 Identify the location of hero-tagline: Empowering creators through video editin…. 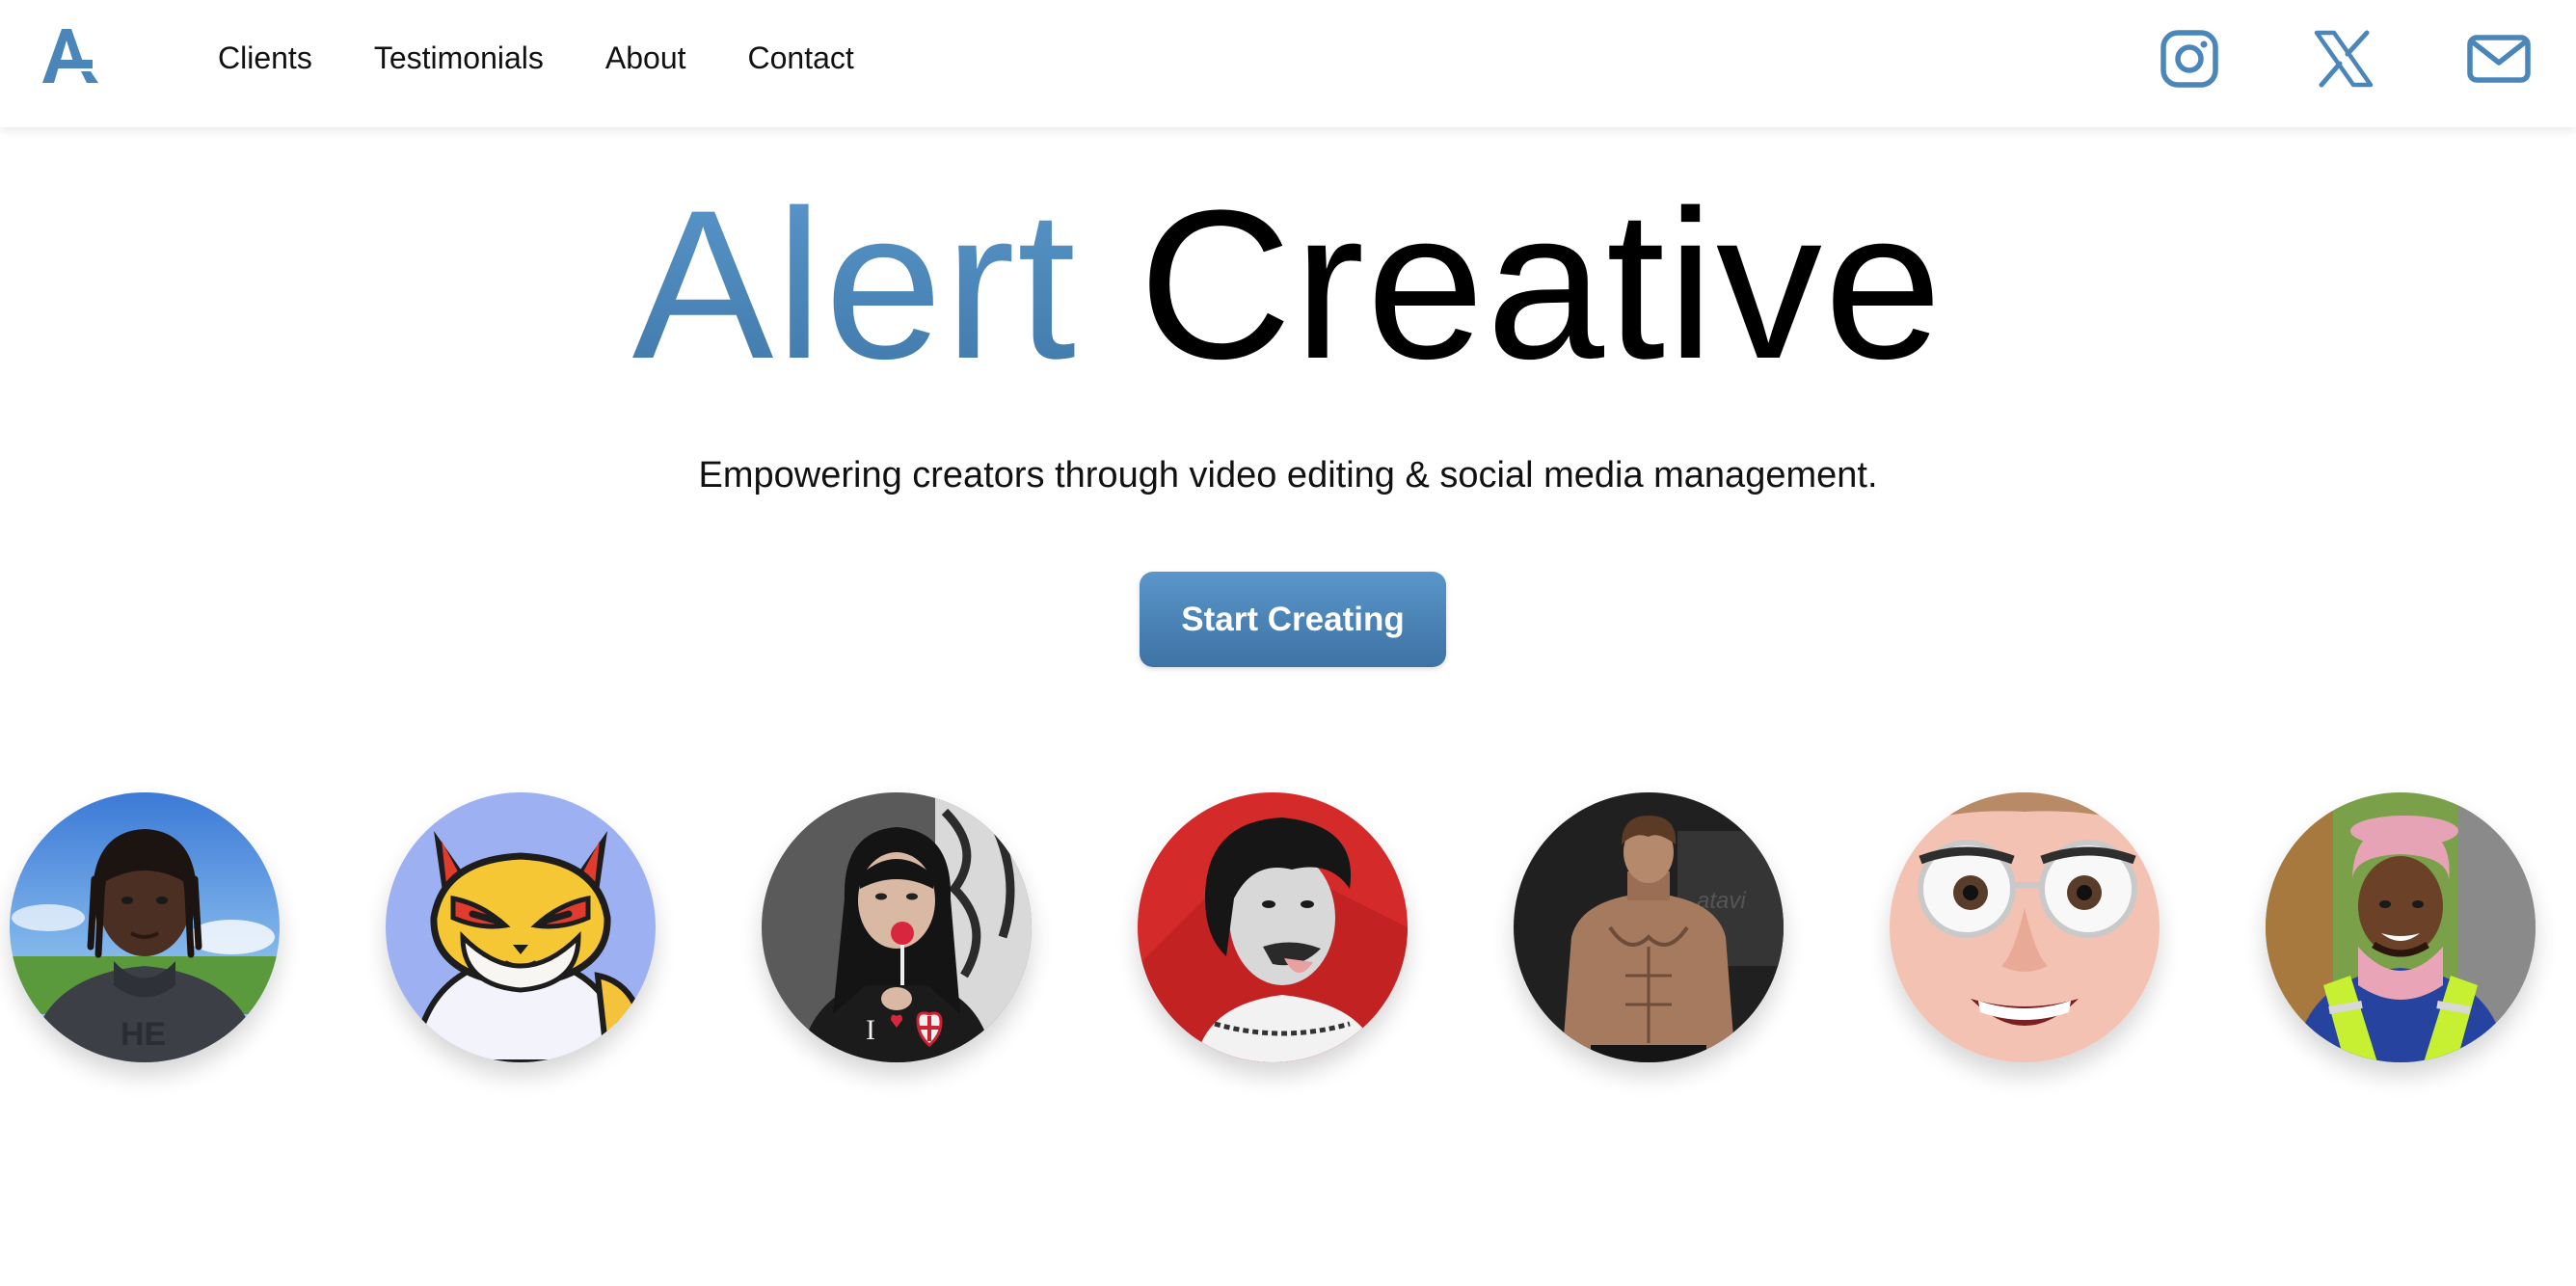
(1288, 475).